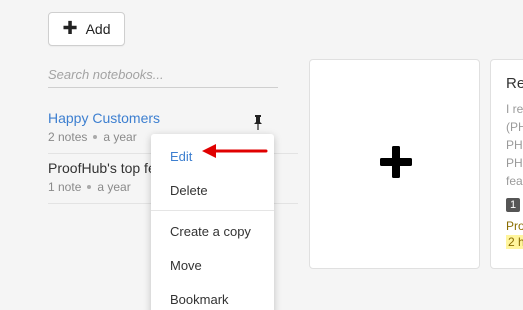 The image size is (523, 310). Describe the element at coordinates (212, 191) in the screenshot. I see `menu-item-delete: Delete` at that location.